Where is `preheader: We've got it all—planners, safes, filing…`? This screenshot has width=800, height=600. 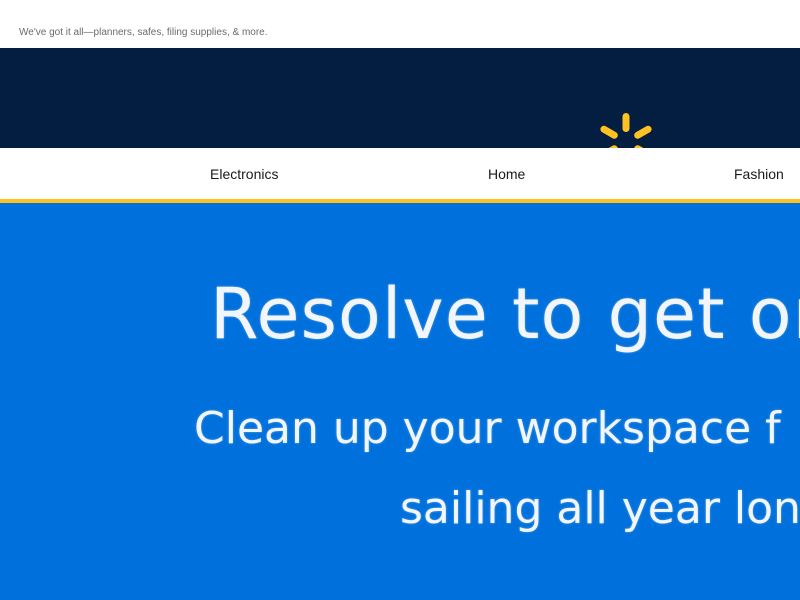 preheader: We've got it all—planners, safes, filing… is located at coordinates (400, 24).